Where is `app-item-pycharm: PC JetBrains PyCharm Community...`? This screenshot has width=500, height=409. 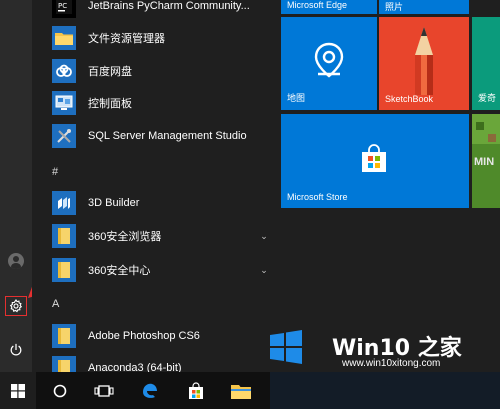 app-item-pycharm: PC JetBrains PyCharm Community... is located at coordinates (165, 10).